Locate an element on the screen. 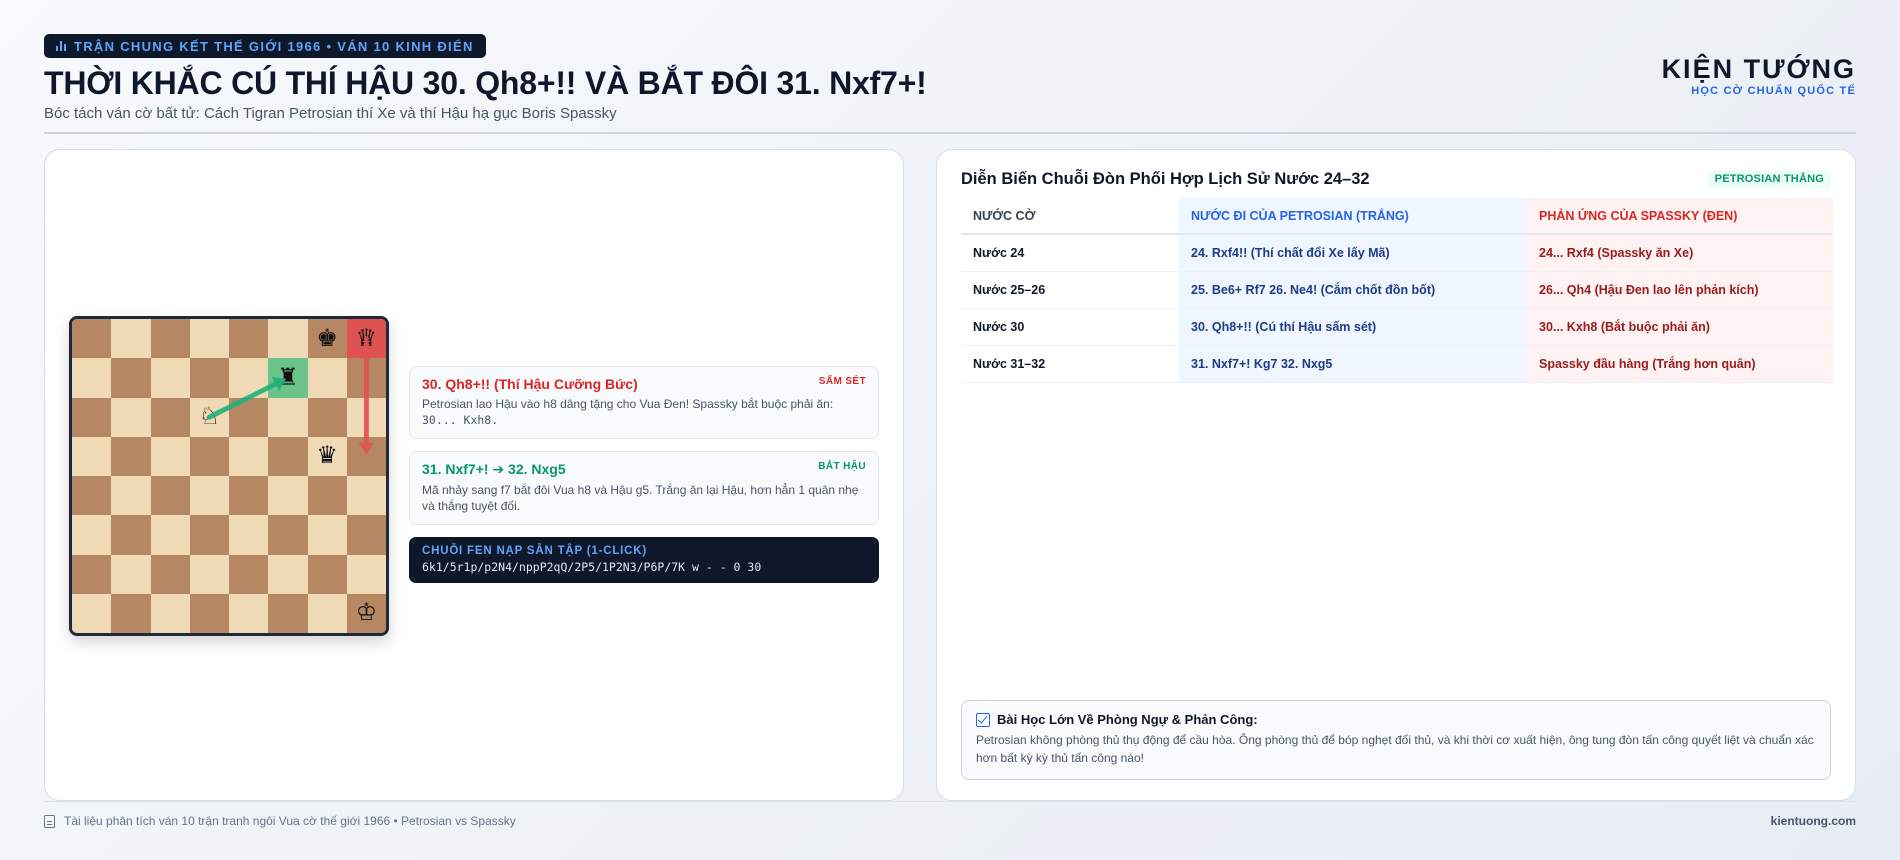  chess-piece-g5: ♛ is located at coordinates (327, 456).